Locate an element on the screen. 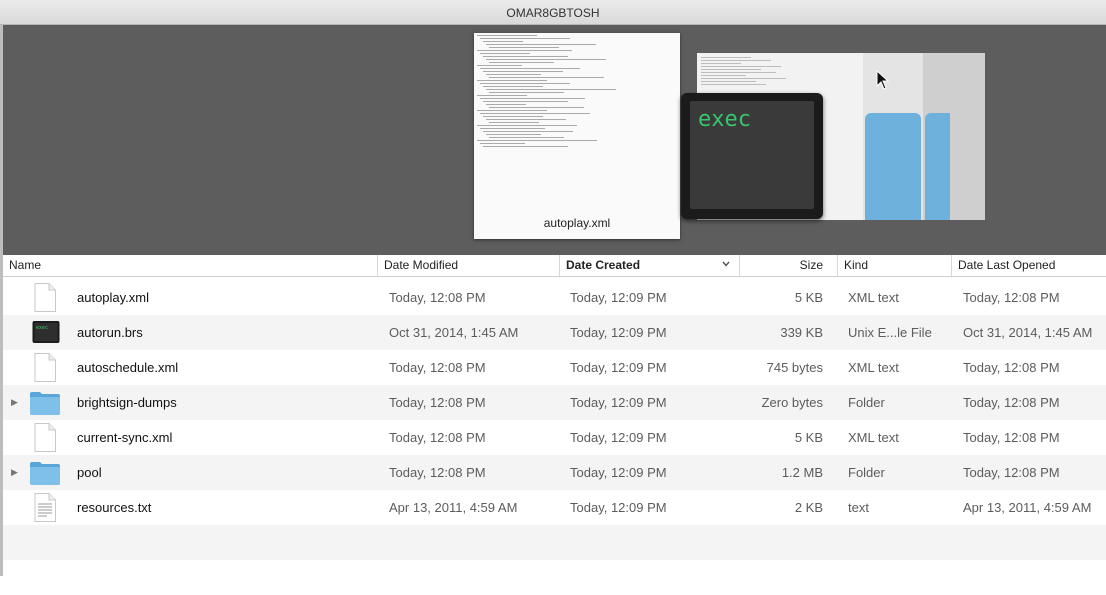 The height and width of the screenshot is (595, 1106). file-date-last-opened: Oct 31, 2014, 1:45 AM is located at coordinates (1028, 332).